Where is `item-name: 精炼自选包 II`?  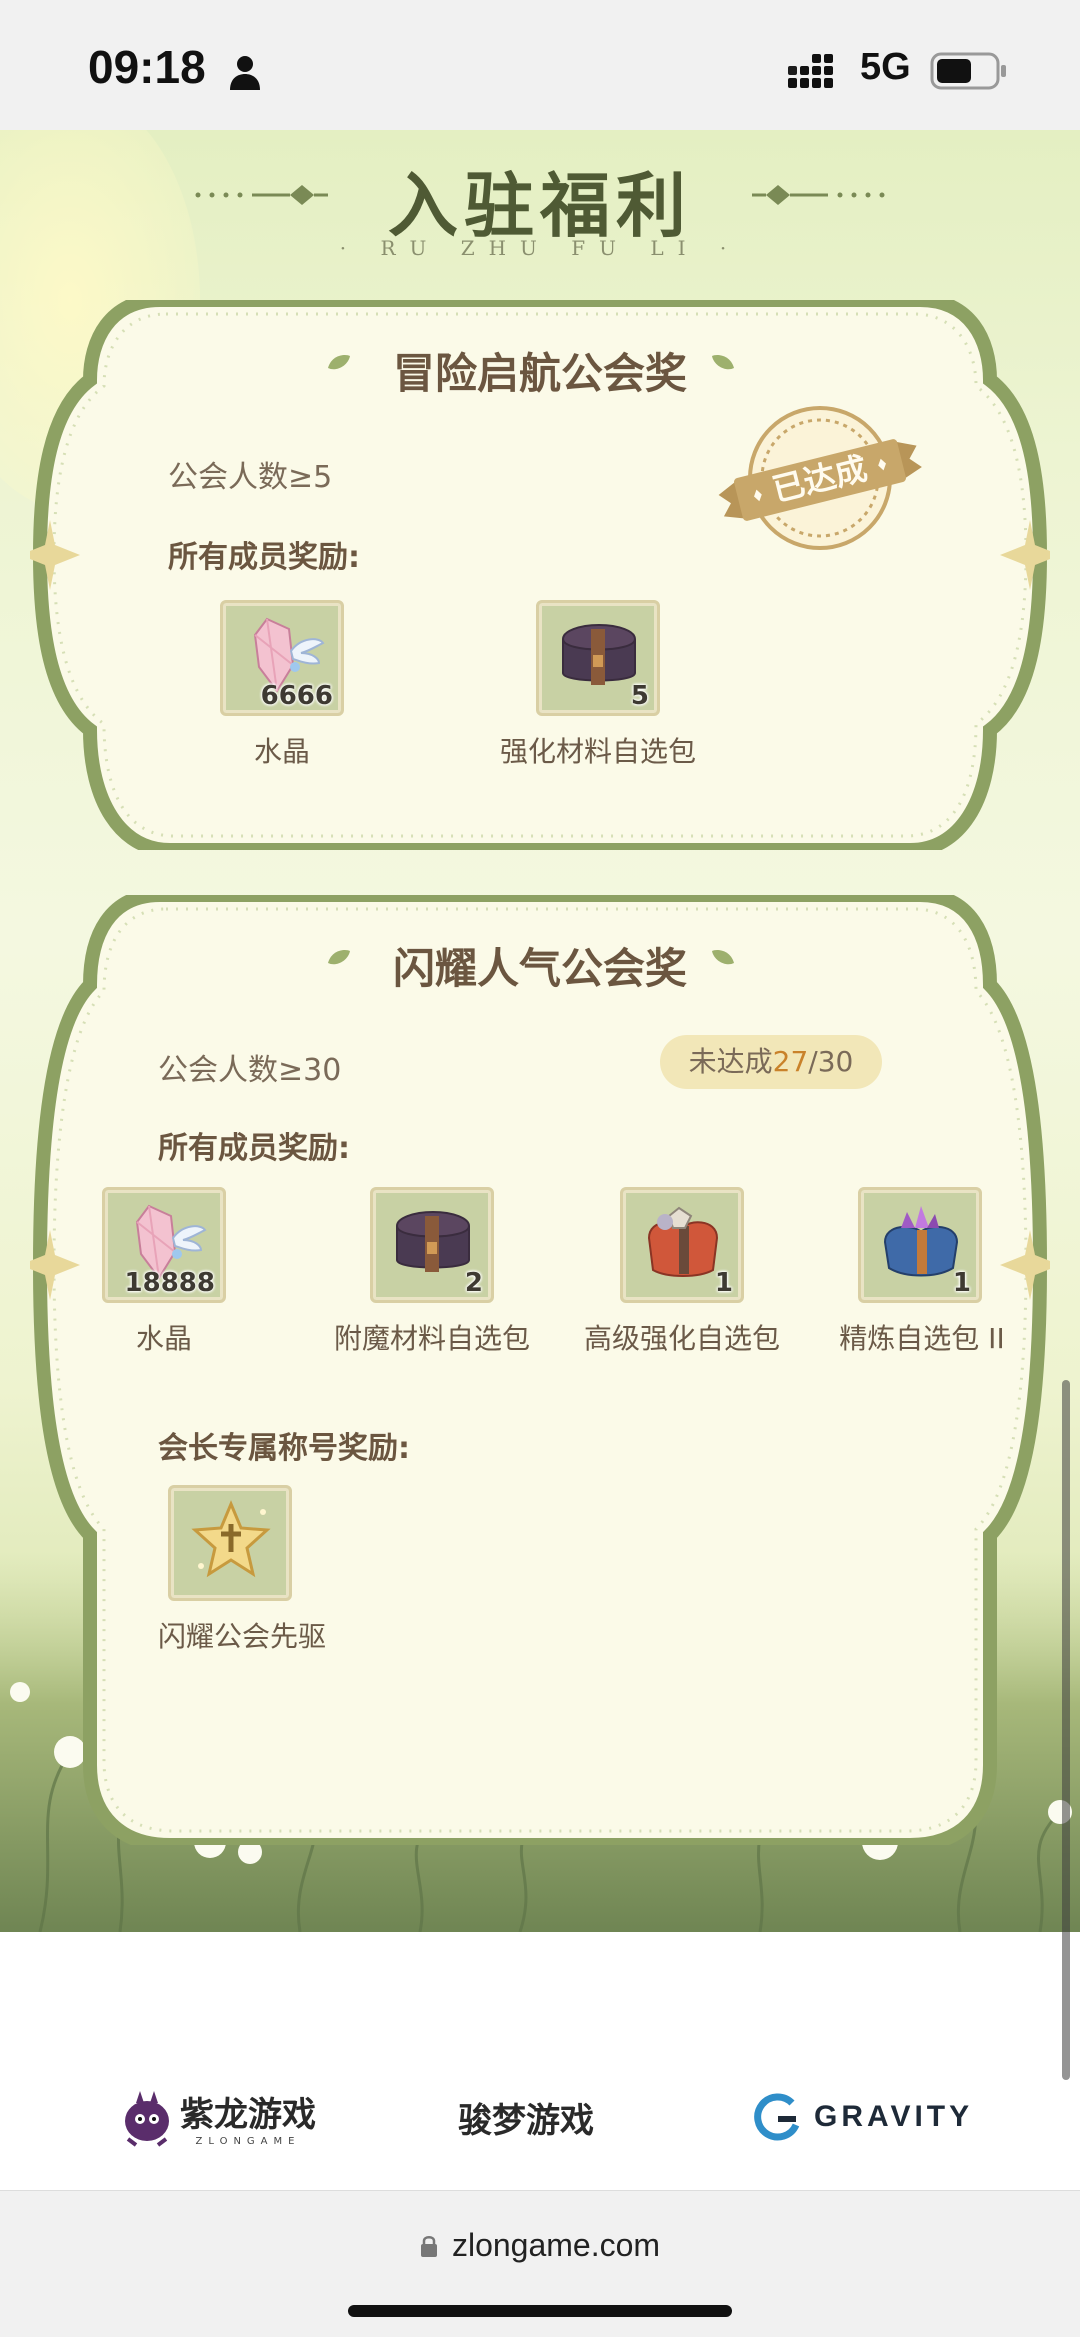 item-name: 精炼自选包 II is located at coordinates (922, 1338).